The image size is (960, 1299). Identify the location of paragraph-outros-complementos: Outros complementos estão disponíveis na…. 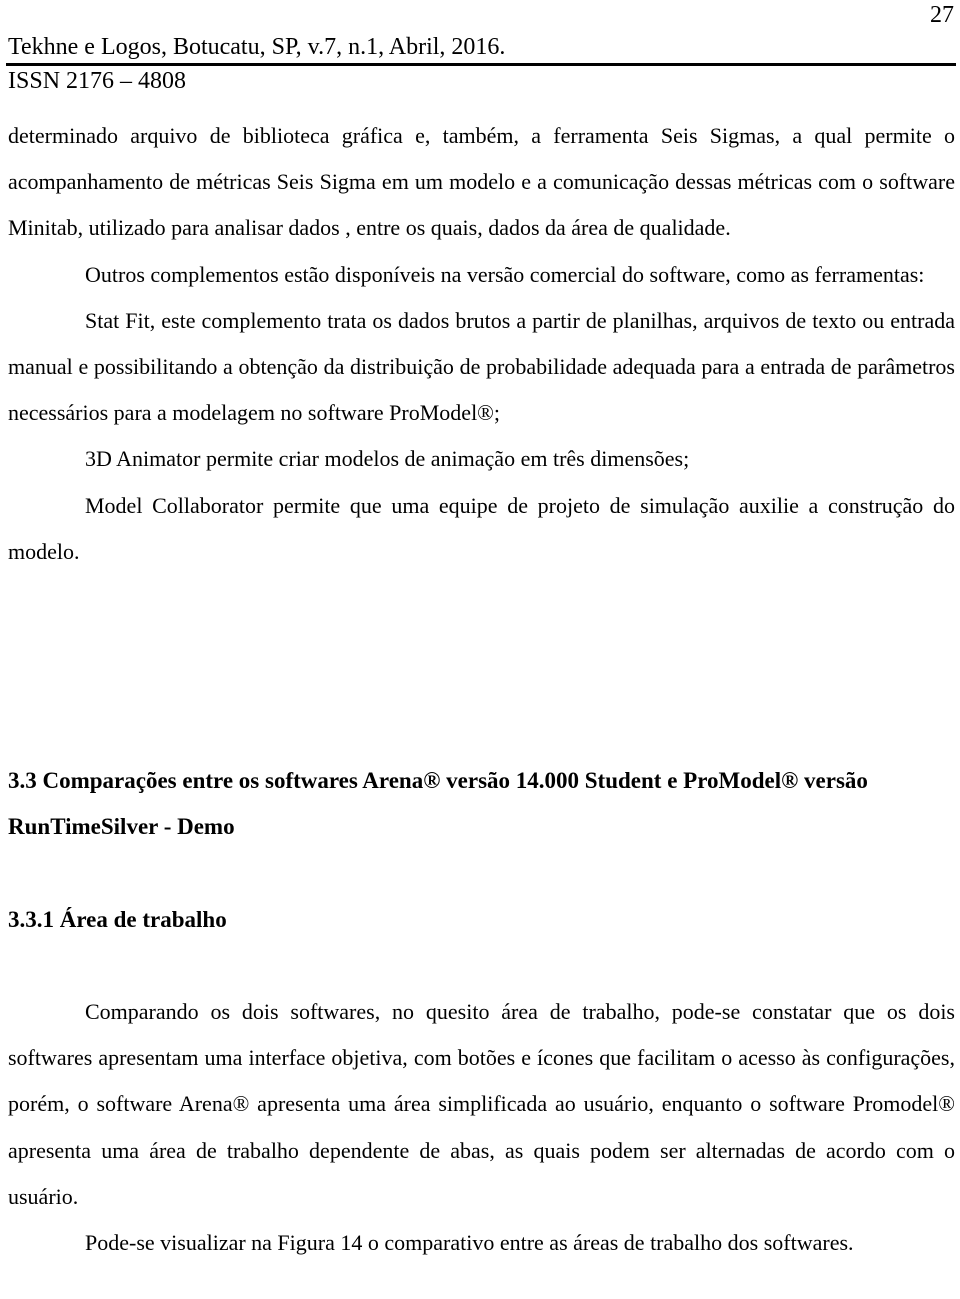
(505, 274).